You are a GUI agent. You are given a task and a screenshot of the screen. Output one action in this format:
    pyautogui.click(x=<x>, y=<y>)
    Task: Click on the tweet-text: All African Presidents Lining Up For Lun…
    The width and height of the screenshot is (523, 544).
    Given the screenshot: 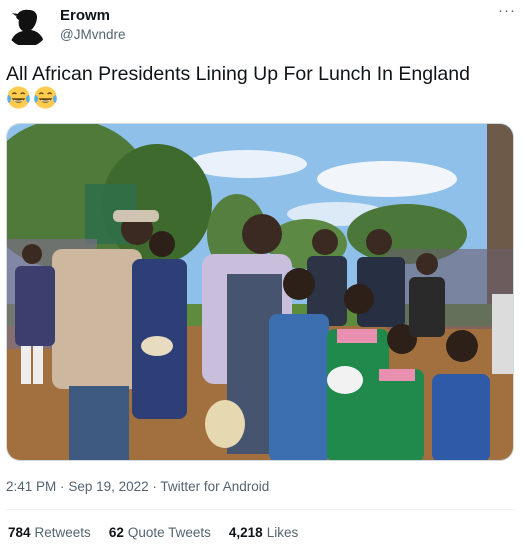 What is the action you would take?
    pyautogui.click(x=238, y=74)
    